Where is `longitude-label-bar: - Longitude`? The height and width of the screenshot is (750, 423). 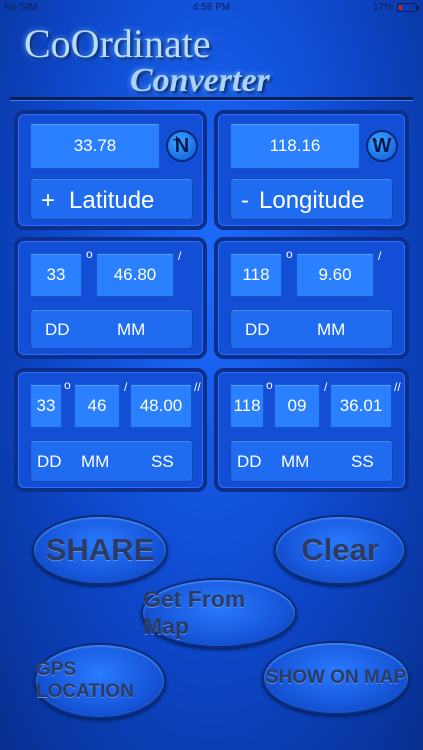 longitude-label-bar: - Longitude is located at coordinates (311, 199).